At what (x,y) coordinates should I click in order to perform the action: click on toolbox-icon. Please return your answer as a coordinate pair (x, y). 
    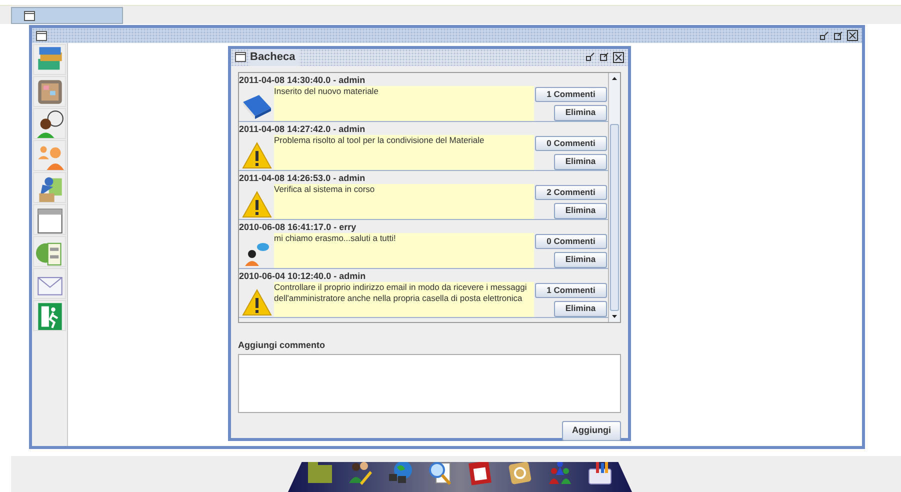
    Looking at the image, I should click on (600, 473).